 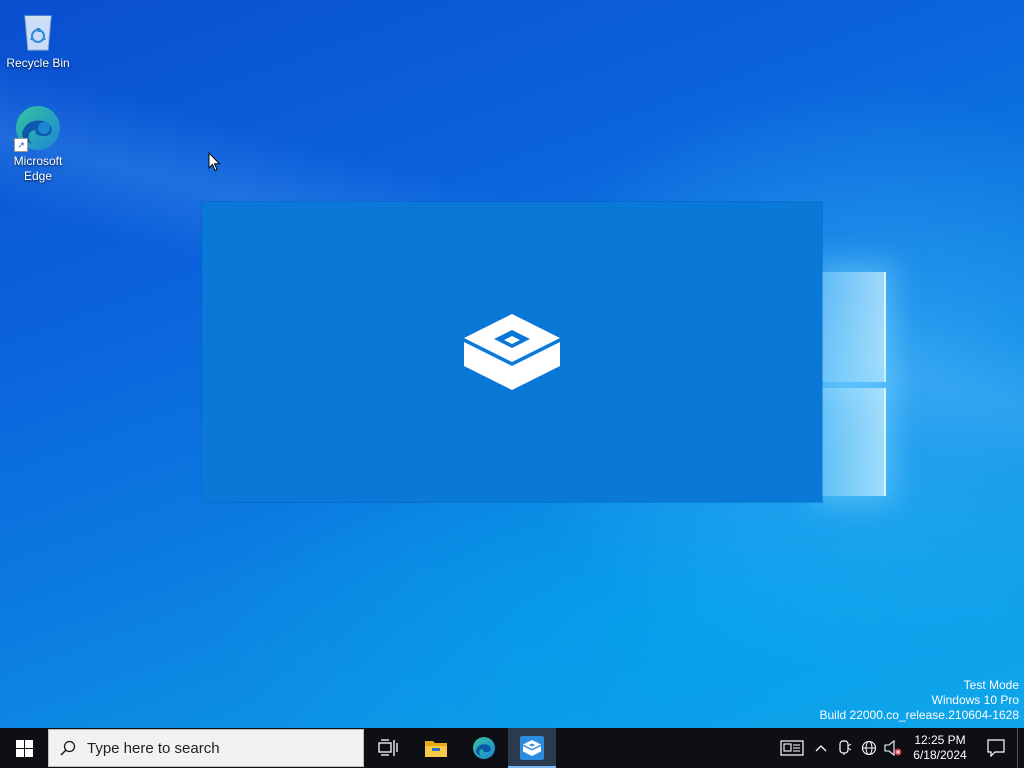 I want to click on desktop-icon-microsoft-edge: ↗ Microsoft Edge, so click(x=38, y=144).